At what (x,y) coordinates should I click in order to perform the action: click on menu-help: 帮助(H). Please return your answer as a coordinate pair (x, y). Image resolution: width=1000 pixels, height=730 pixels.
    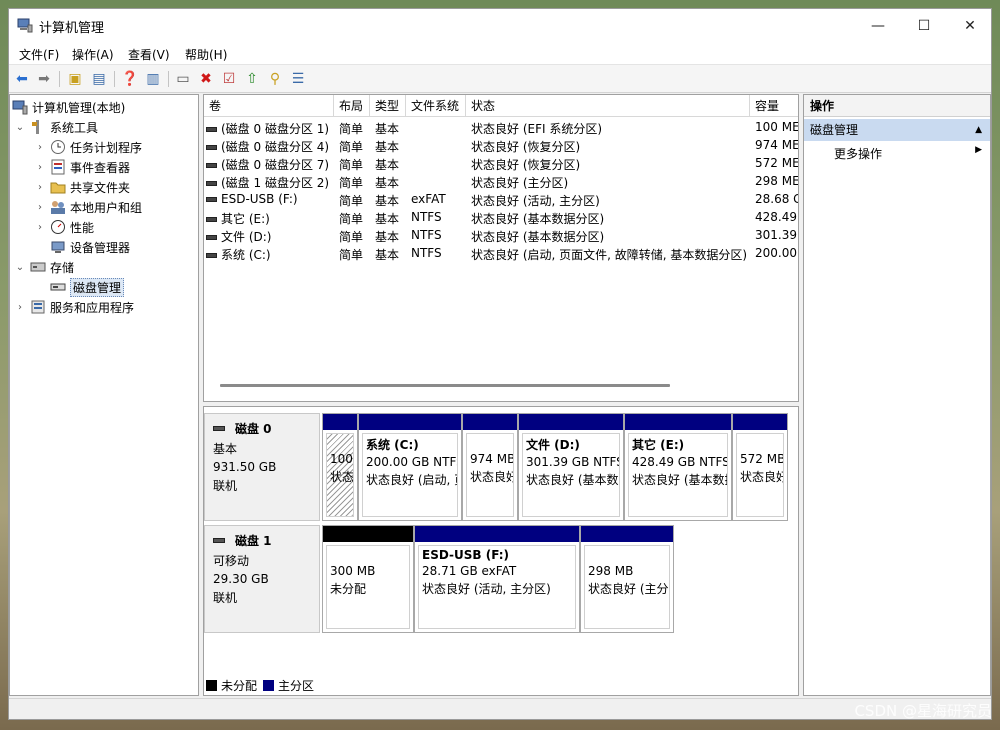
    Looking at the image, I should click on (206, 54).